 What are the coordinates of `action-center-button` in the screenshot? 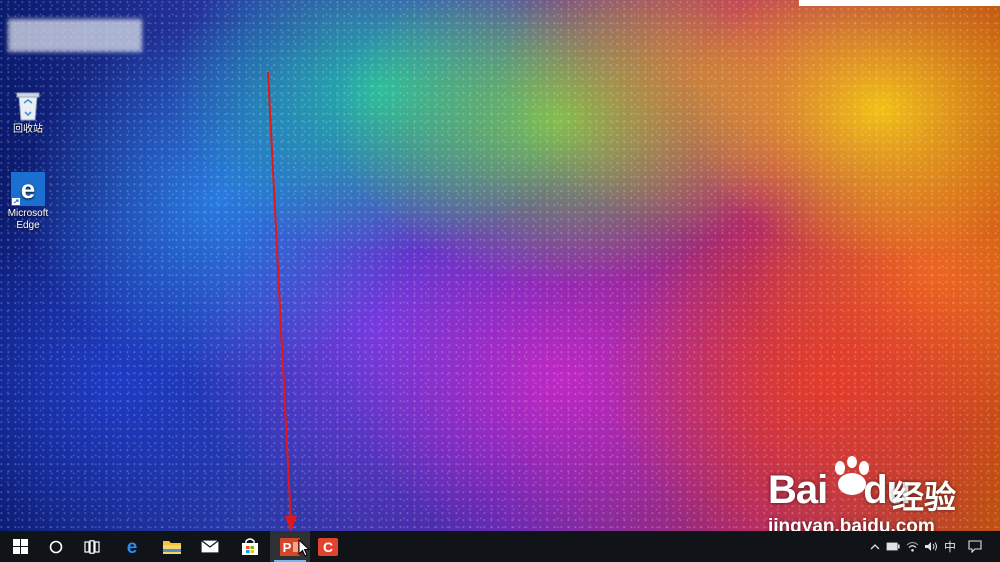 It's located at (975, 546).